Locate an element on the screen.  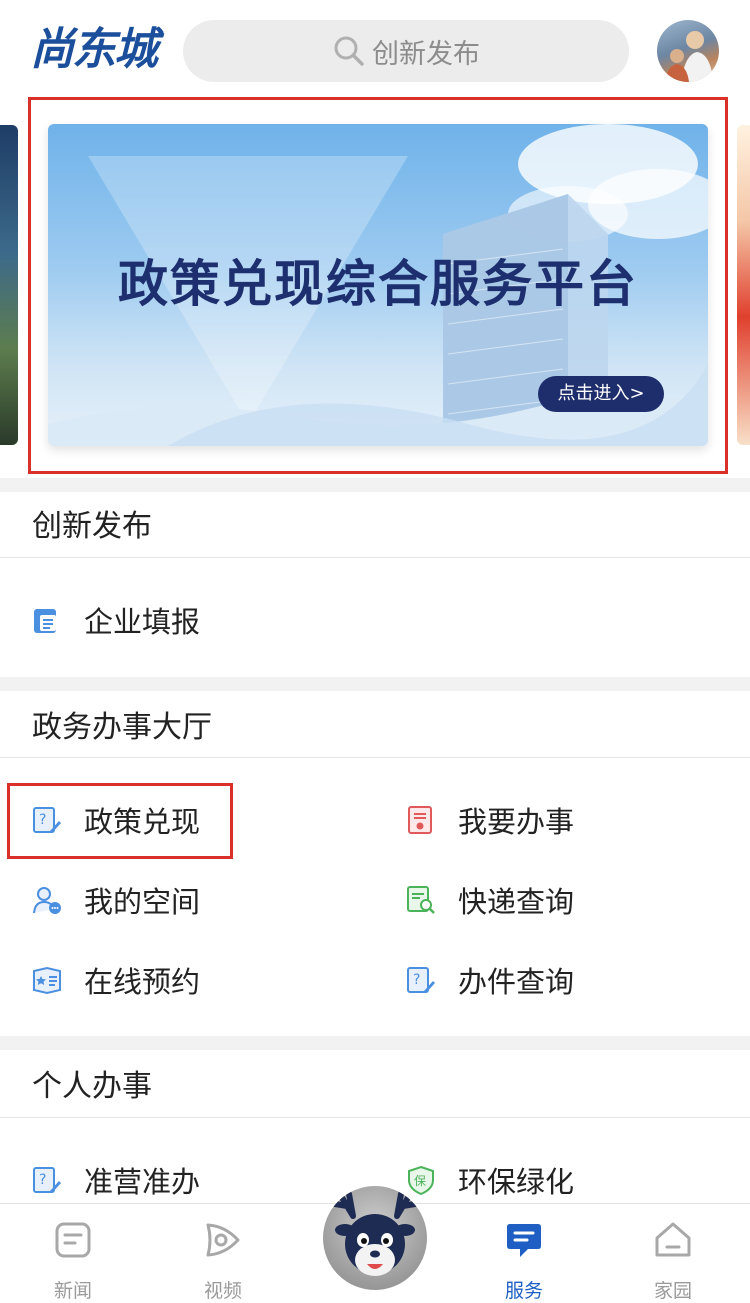
item-label: 快递查询 is located at coordinates (516, 902).